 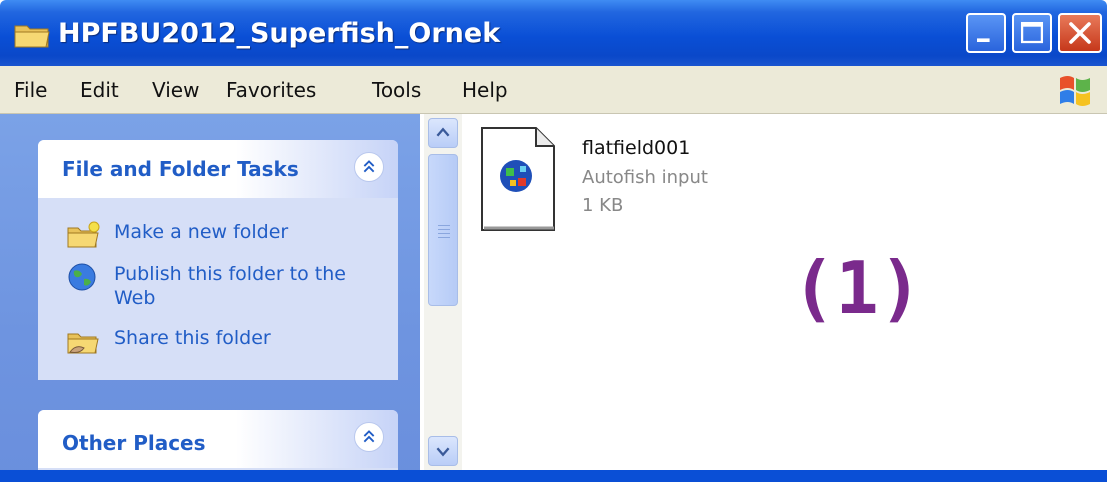 I want to click on window-title: HPFBU2012_Superfish_Ornek, so click(x=279, y=33).